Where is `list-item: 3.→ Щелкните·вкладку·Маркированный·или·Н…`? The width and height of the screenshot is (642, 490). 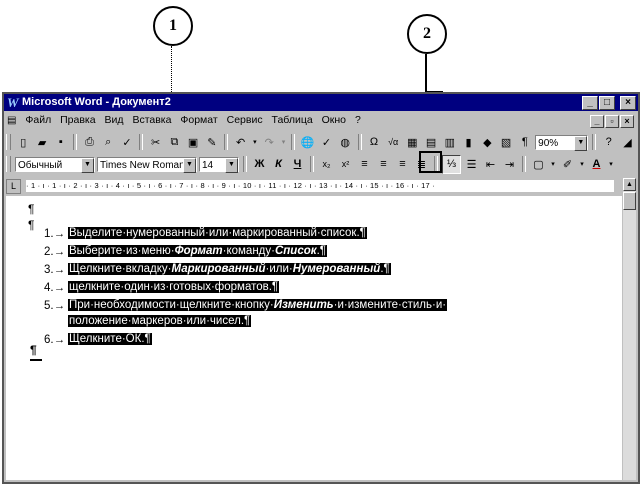 list-item: 3.→ Щелкните·вкладку·Маркированный·или·Н… is located at coordinates (256, 271).